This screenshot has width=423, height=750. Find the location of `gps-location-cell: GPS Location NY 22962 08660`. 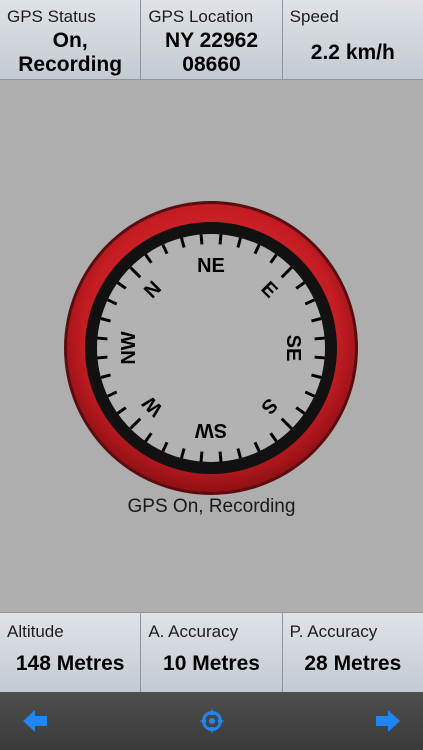

gps-location-cell: GPS Location NY 22962 08660 is located at coordinates (212, 40).